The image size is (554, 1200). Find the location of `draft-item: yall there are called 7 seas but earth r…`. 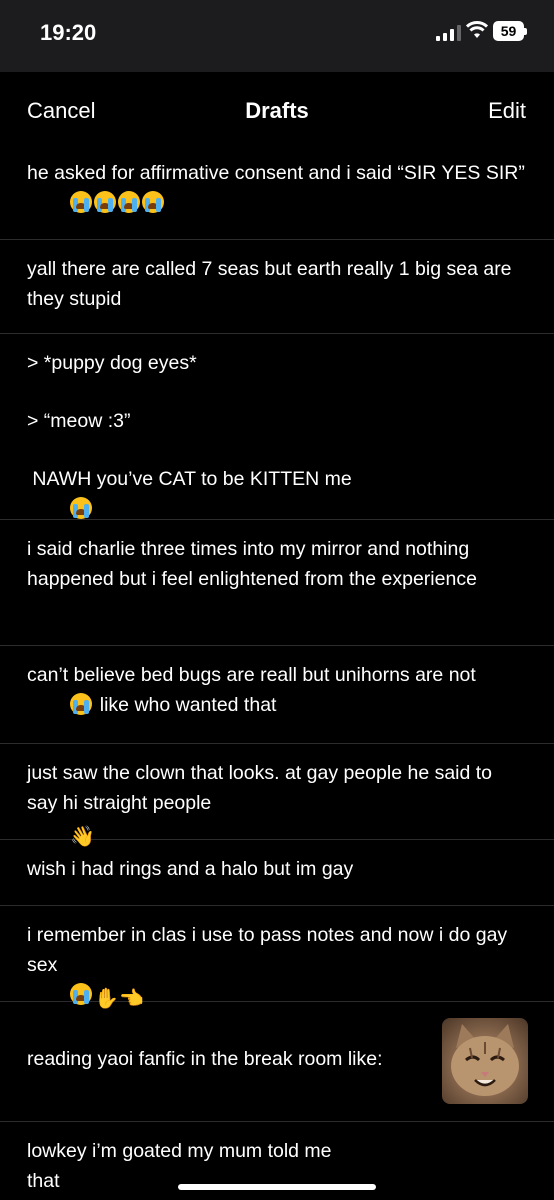

draft-item: yall there are called 7 seas but earth r… is located at coordinates (277, 287).